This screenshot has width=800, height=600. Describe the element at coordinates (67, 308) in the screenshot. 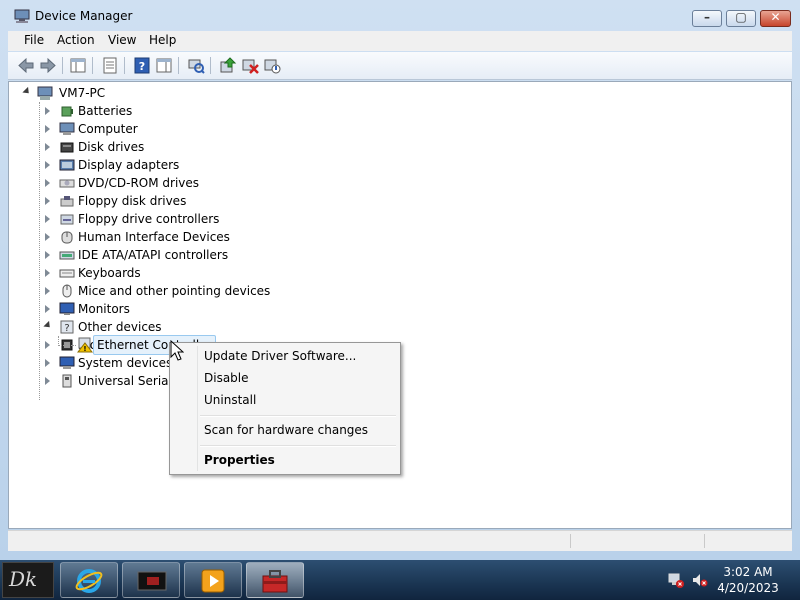

I see `monitor-icon` at that location.